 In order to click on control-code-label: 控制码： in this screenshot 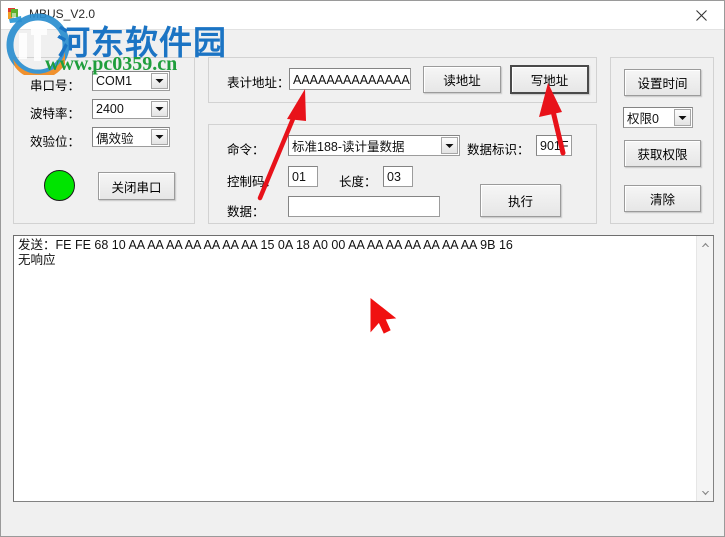, I will do `click(252, 182)`.